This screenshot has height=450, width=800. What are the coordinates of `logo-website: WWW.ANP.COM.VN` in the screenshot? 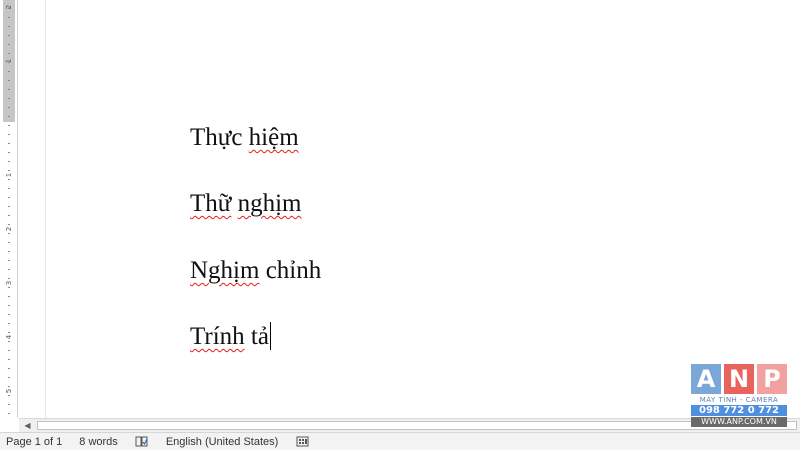 It's located at (739, 422).